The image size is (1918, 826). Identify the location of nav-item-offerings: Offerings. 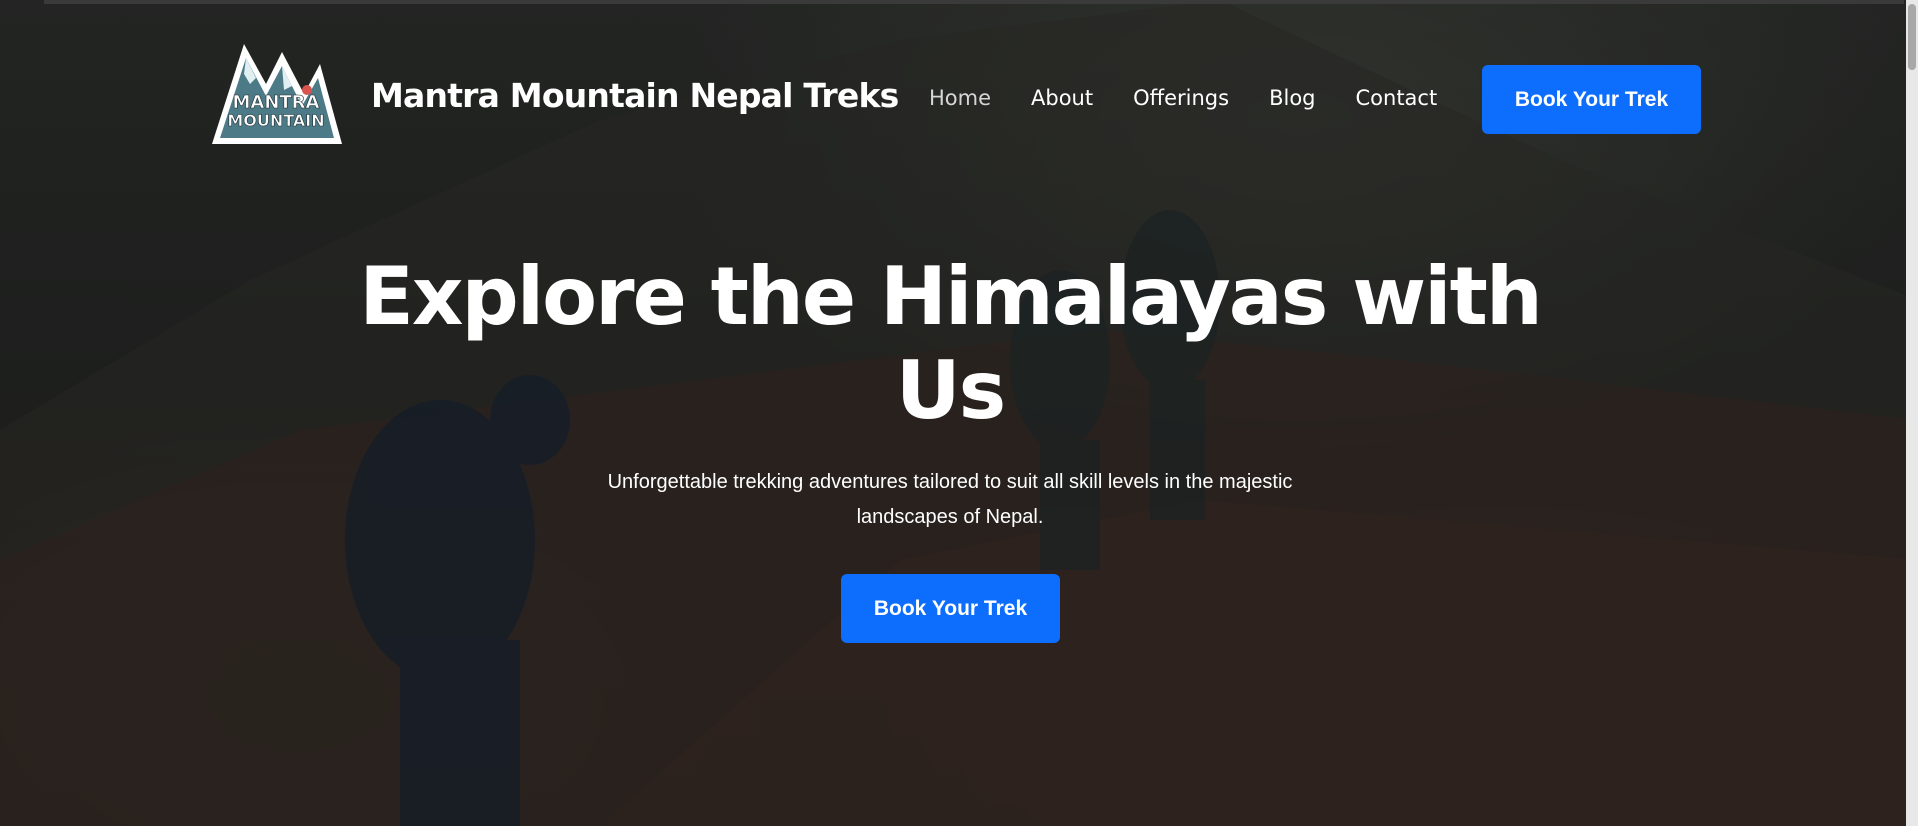
(1181, 98).